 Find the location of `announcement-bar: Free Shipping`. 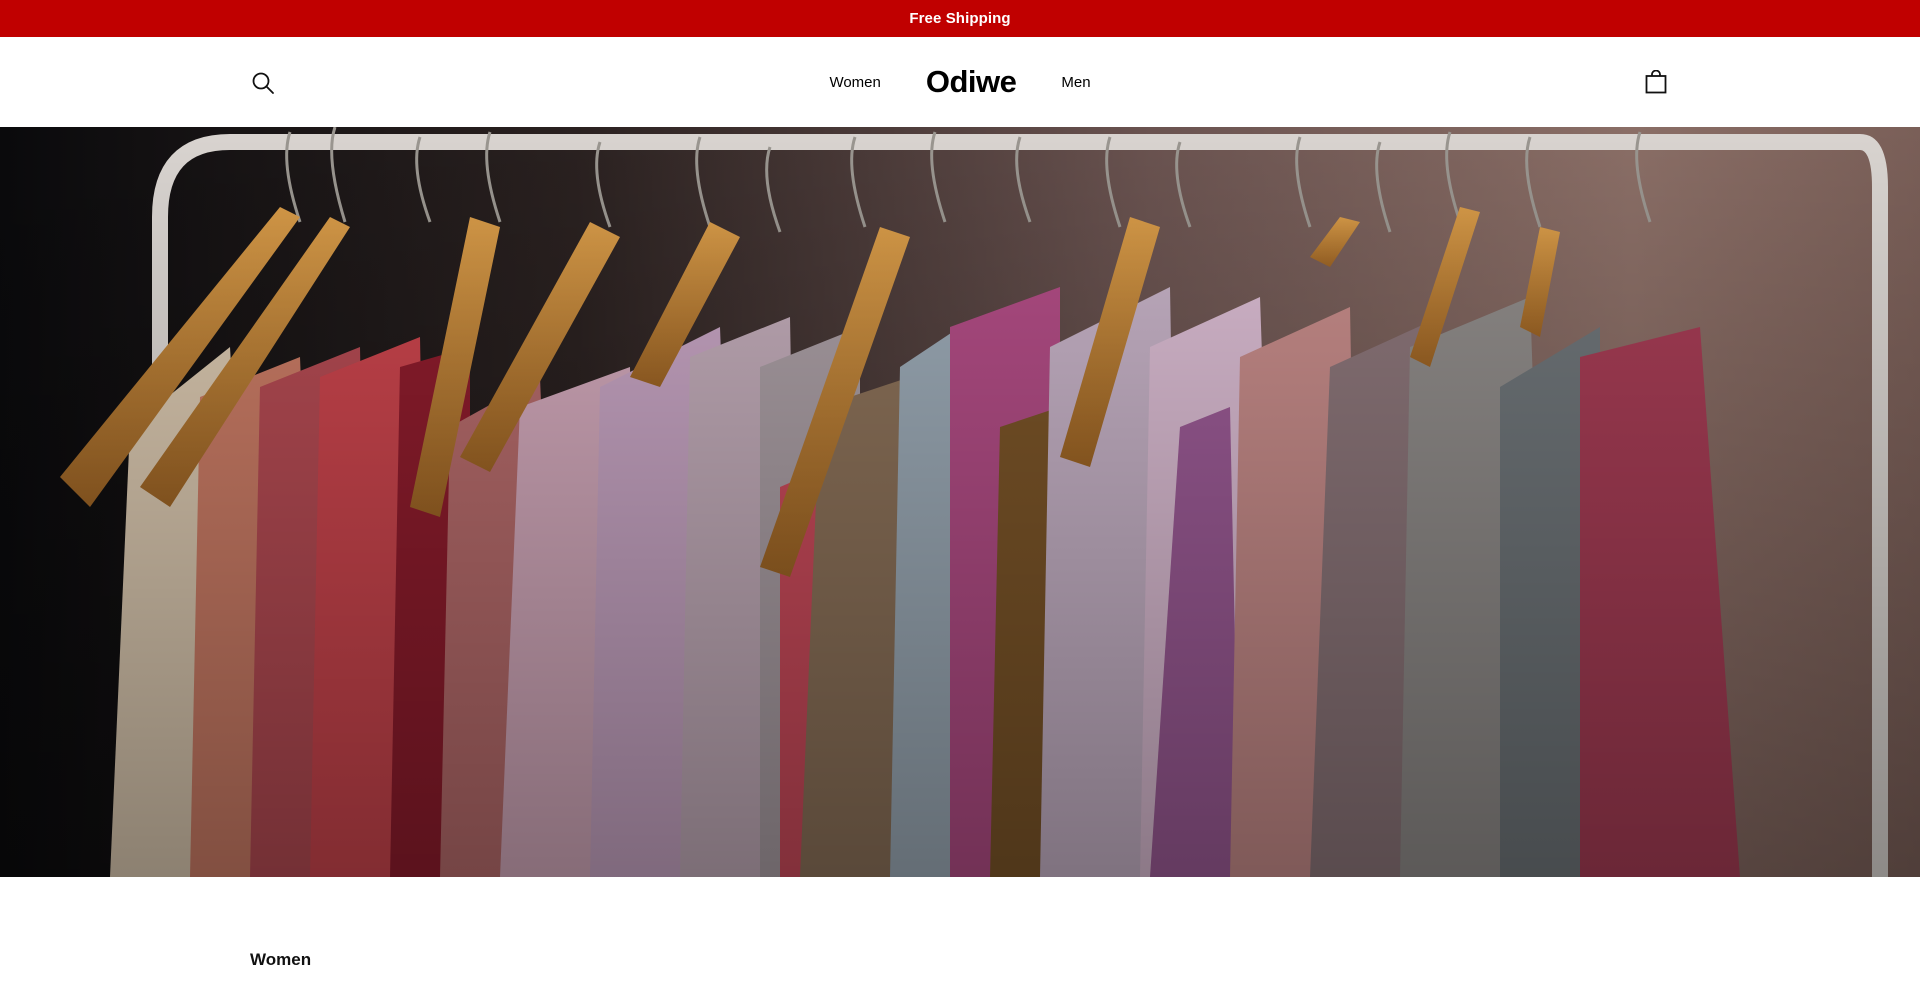

announcement-bar: Free Shipping is located at coordinates (960, 18).